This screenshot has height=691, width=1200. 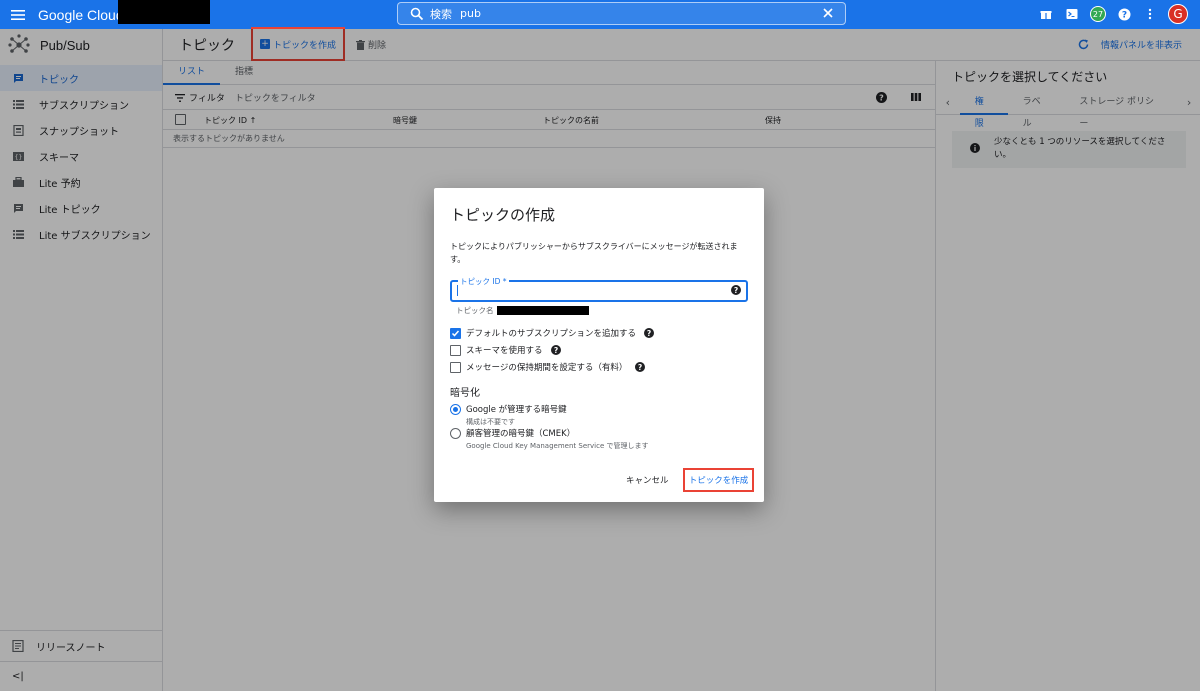 I want to click on topic-name-preview: トピック名, so click(x=522, y=310).